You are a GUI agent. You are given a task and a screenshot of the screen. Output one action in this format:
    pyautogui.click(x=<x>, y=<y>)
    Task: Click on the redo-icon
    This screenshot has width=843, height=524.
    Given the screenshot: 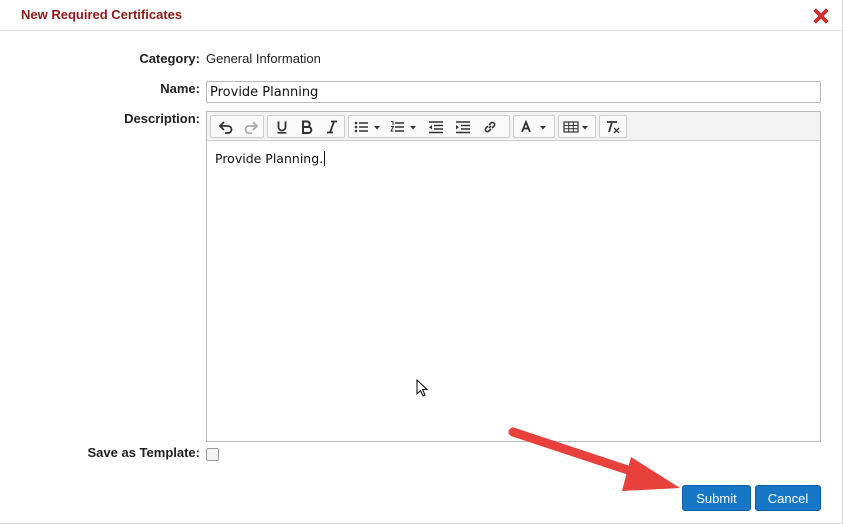 What is the action you would take?
    pyautogui.click(x=251, y=126)
    